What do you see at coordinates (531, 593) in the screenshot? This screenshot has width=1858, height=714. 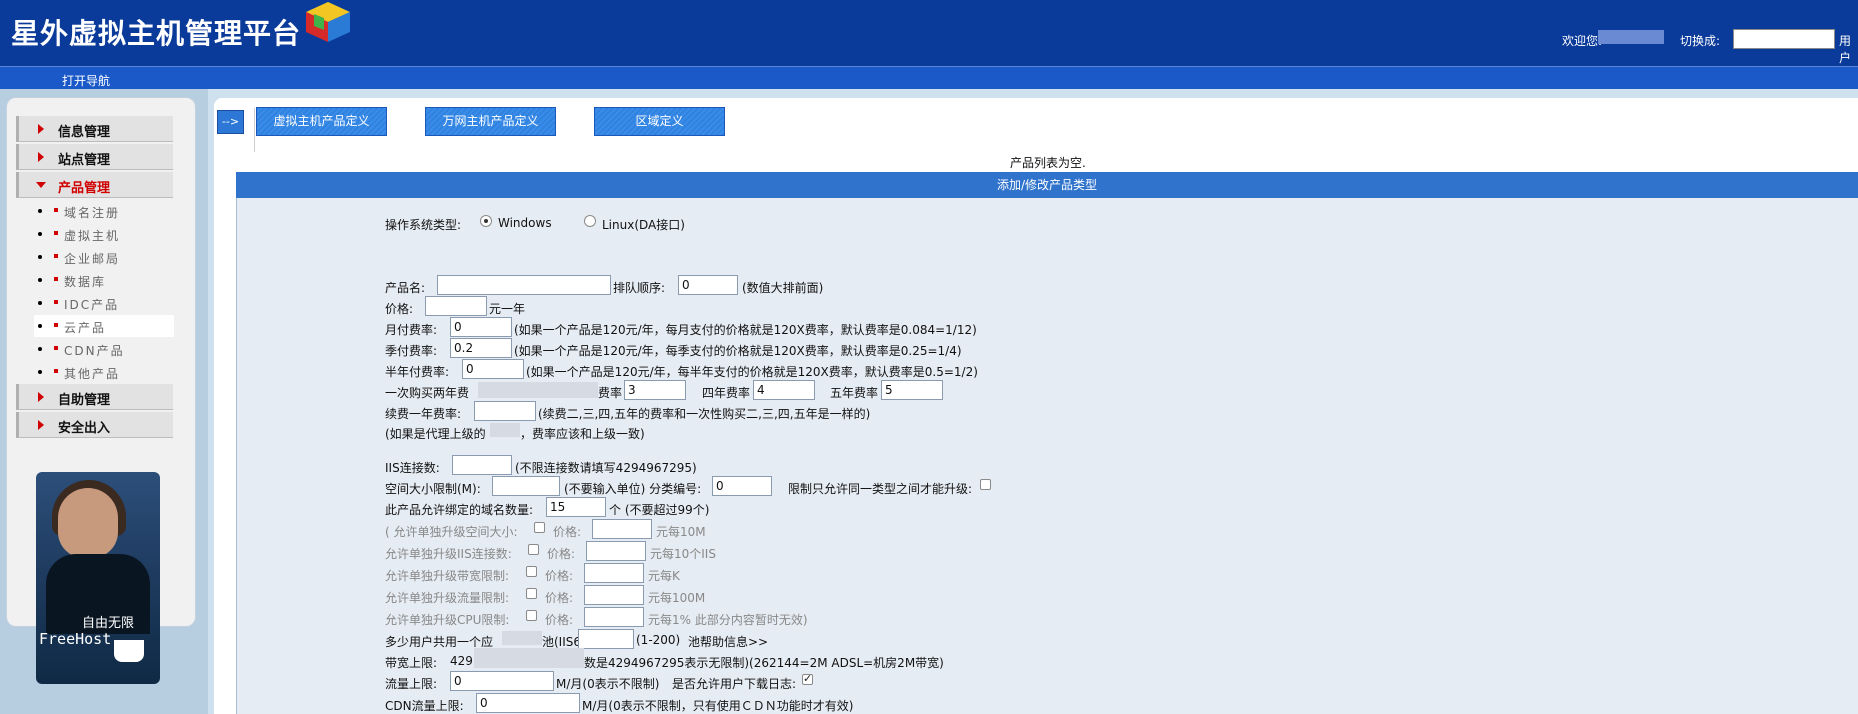 I see `upgrade-traffic-checkbox` at bounding box center [531, 593].